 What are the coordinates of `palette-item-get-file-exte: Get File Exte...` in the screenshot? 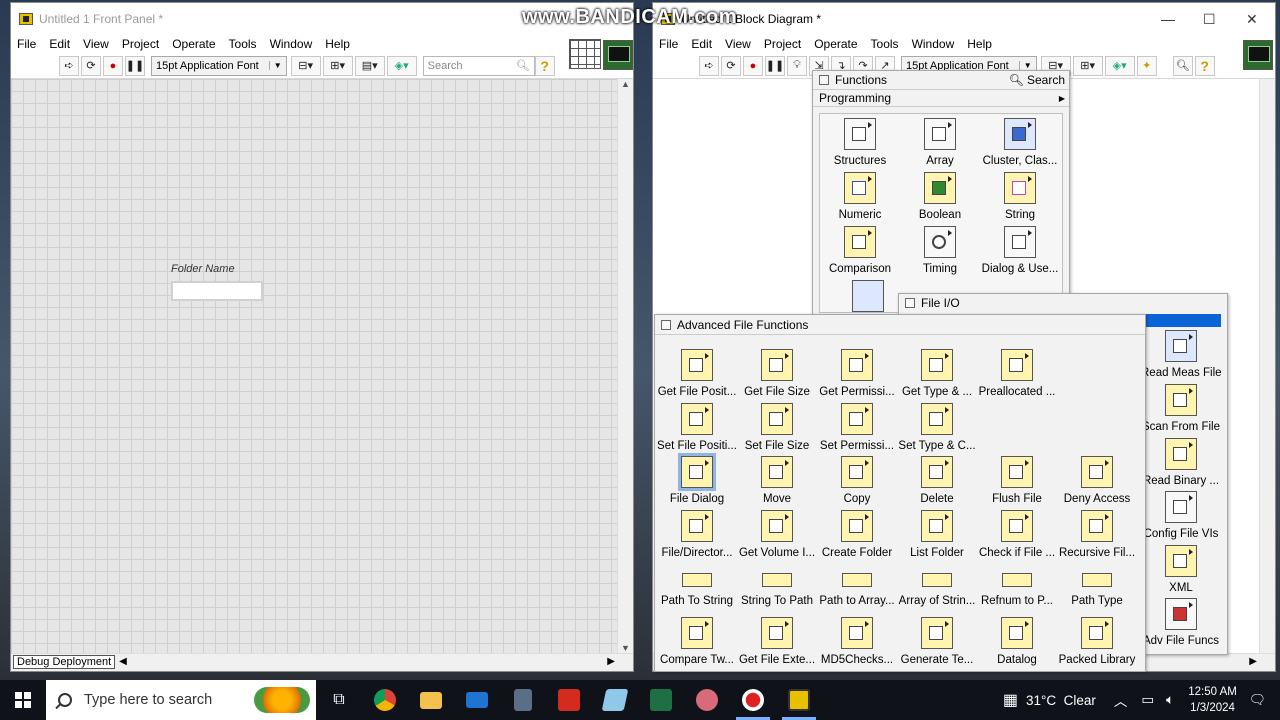 It's located at (777, 643).